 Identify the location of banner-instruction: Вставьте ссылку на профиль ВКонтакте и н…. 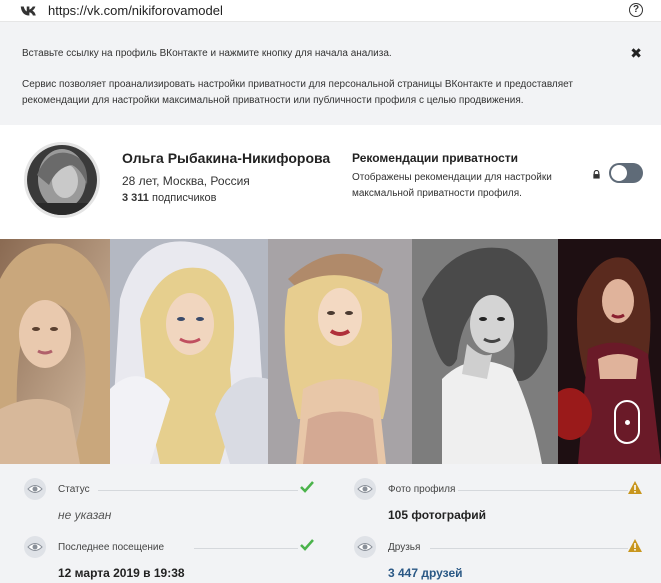
(207, 53).